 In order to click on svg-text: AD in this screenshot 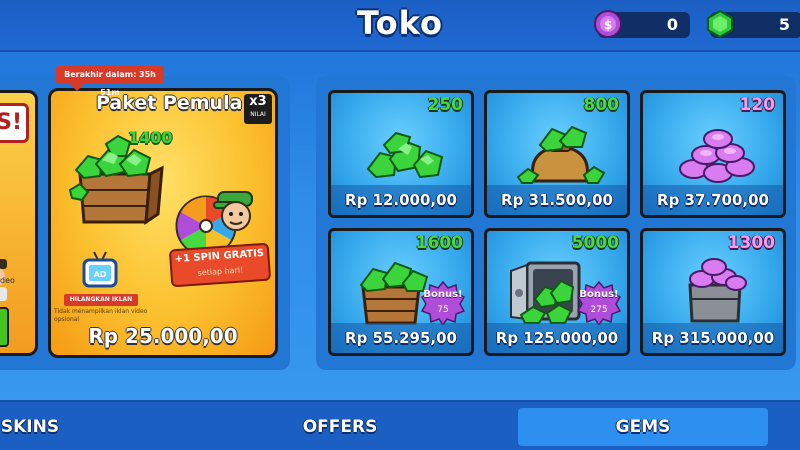, I will do `click(100, 274)`.